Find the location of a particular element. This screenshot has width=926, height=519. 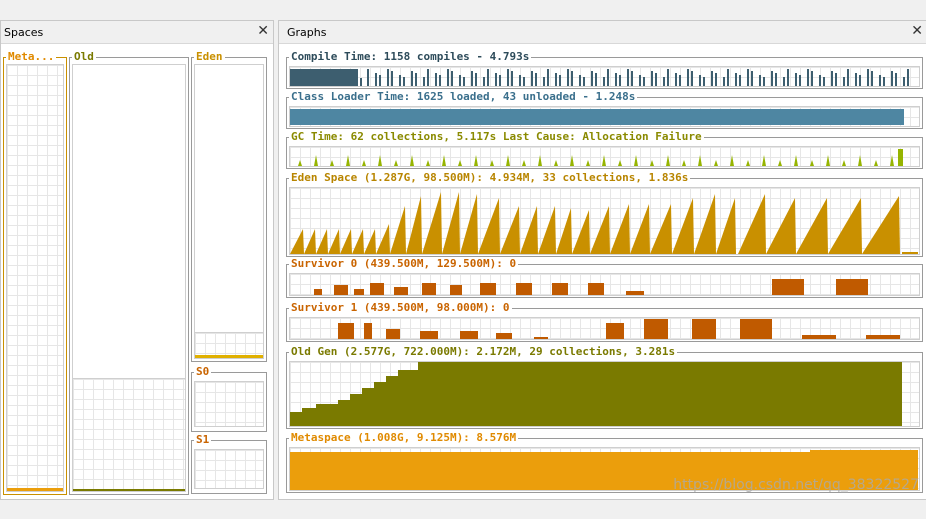

eden-box: Eden is located at coordinates (229, 206).